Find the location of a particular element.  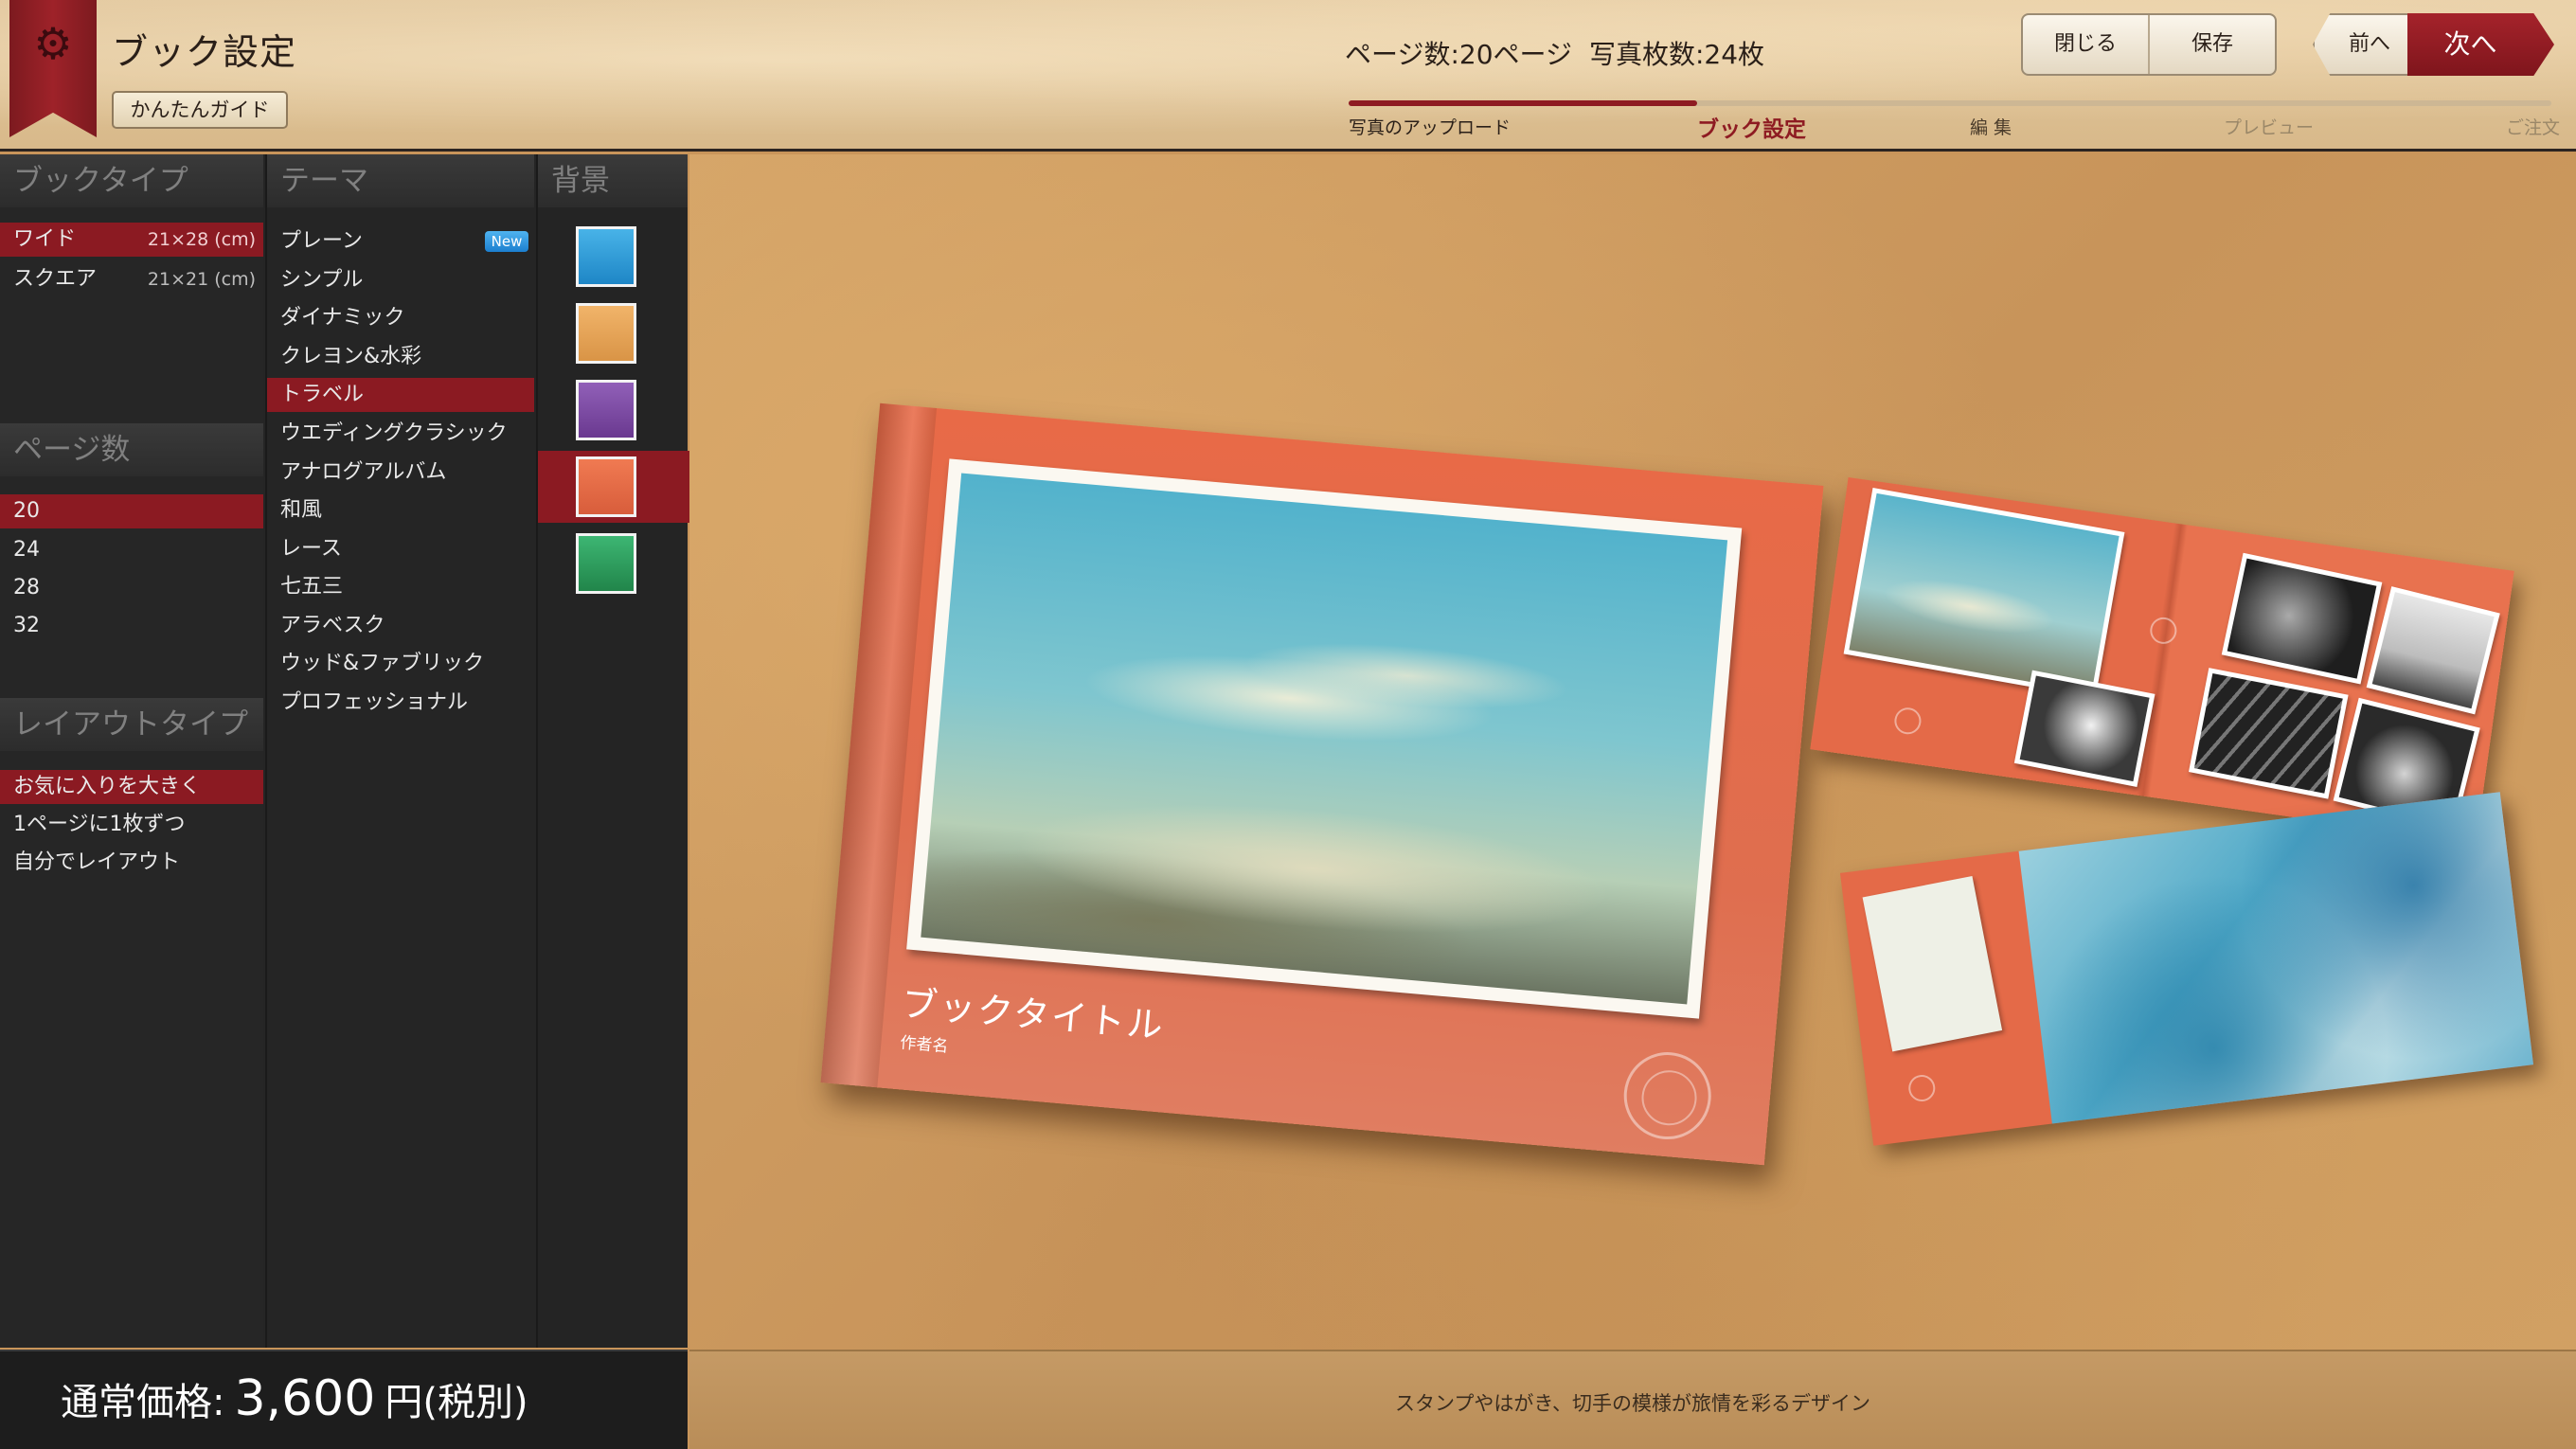

theme-plain-label: プレーン is located at coordinates (321, 241).